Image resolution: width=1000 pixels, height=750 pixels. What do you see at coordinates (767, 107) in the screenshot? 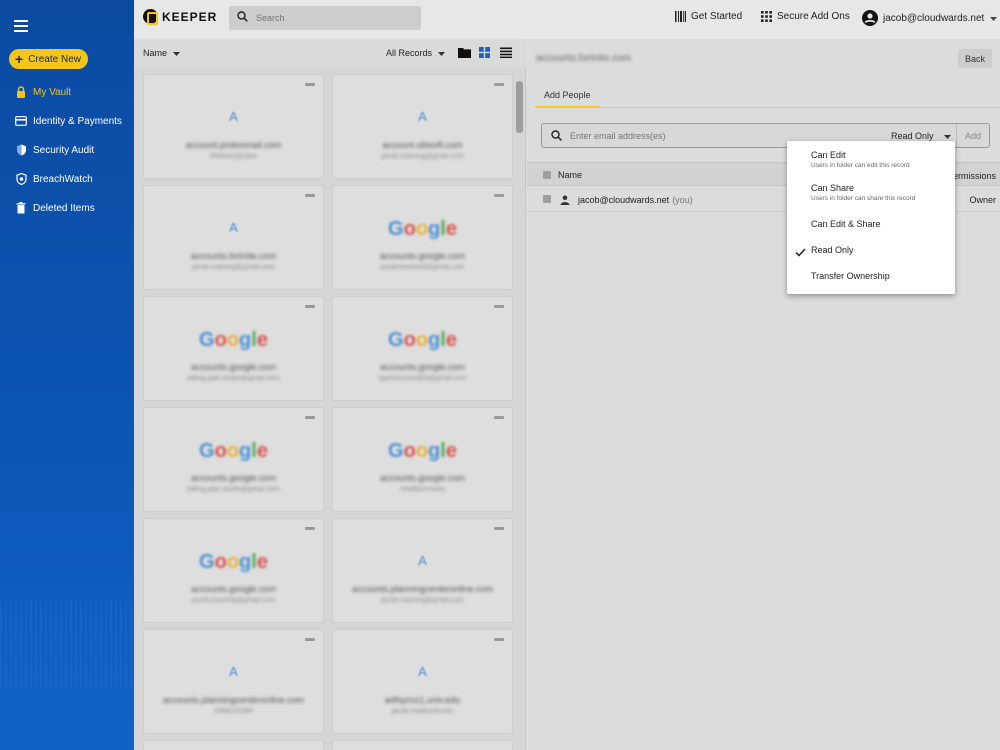
I see `tab-divider` at bounding box center [767, 107].